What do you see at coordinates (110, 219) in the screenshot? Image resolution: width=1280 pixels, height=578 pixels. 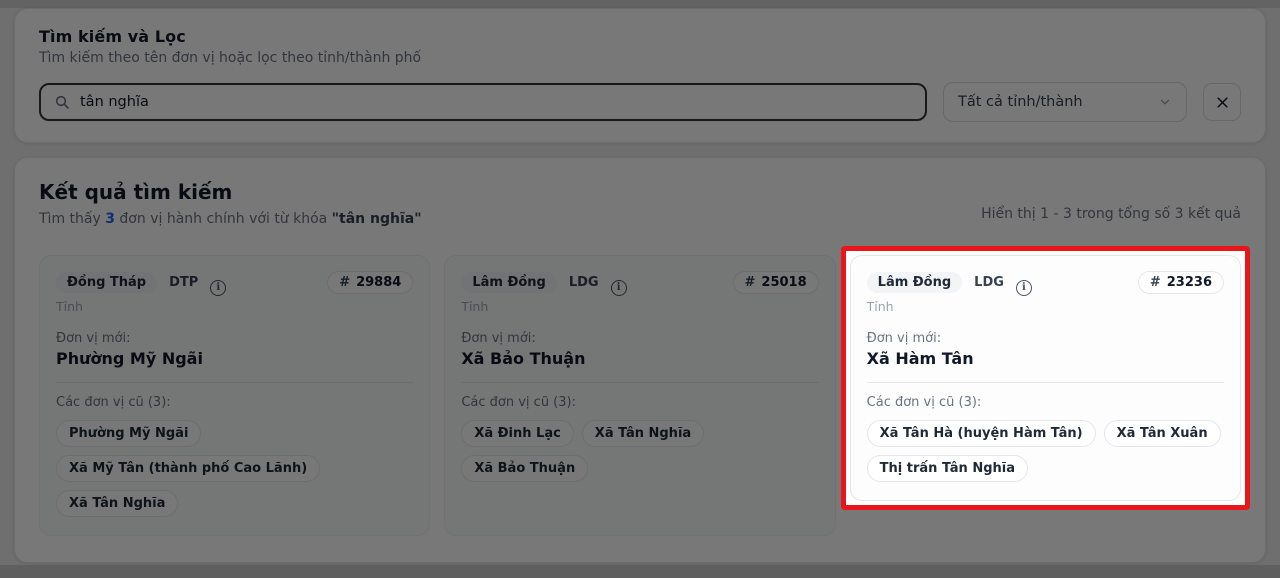 I see `found-count: 3` at bounding box center [110, 219].